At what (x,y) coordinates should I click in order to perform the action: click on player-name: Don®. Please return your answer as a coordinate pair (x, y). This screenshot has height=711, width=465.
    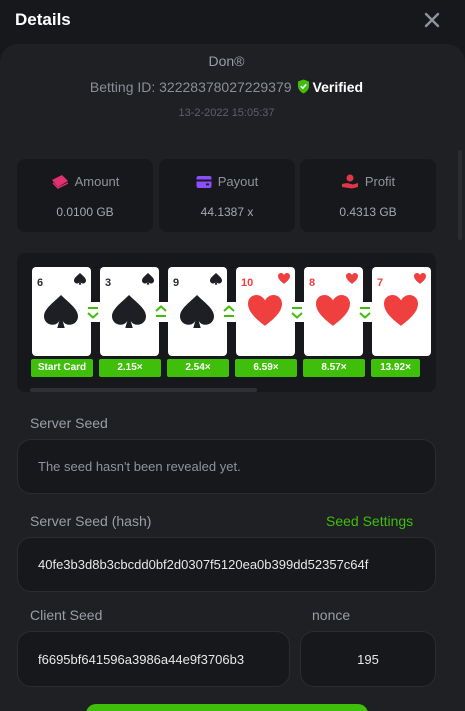
    Looking at the image, I should click on (226, 61).